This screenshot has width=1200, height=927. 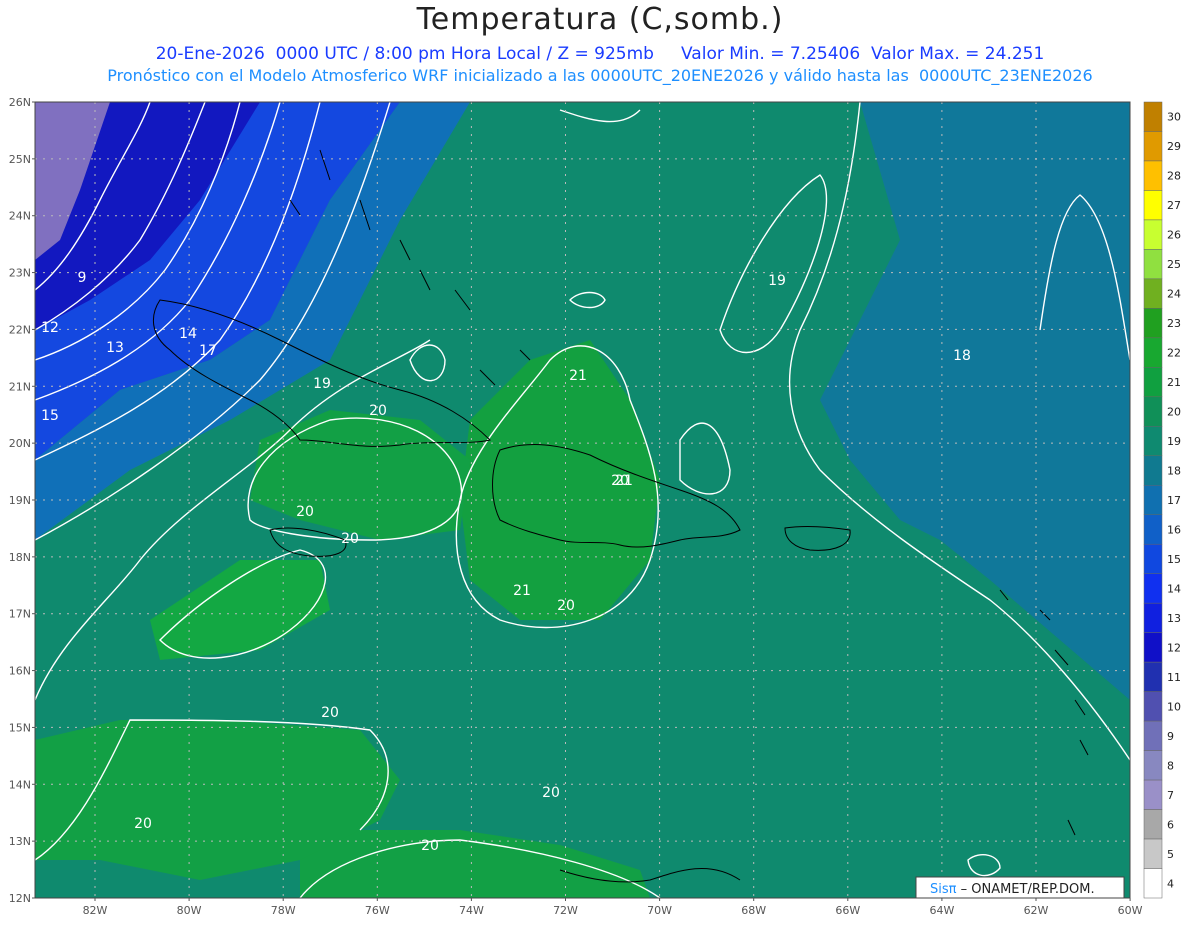 What do you see at coordinates (50, 328) in the screenshot?
I see `contour-label: 12` at bounding box center [50, 328].